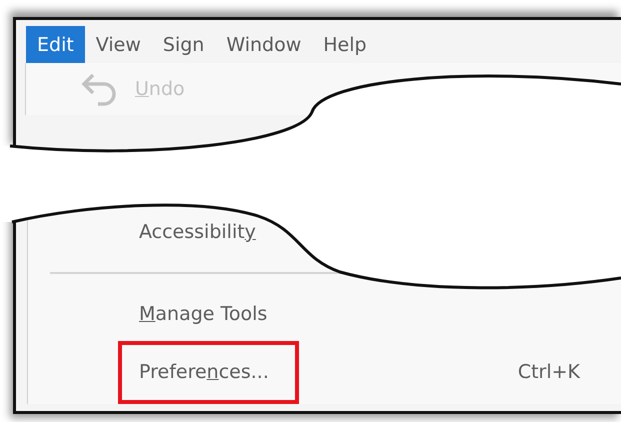 This screenshot has width=621, height=422. Describe the element at coordinates (55, 44) in the screenshot. I see `menu-bar-item: Edit` at that location.